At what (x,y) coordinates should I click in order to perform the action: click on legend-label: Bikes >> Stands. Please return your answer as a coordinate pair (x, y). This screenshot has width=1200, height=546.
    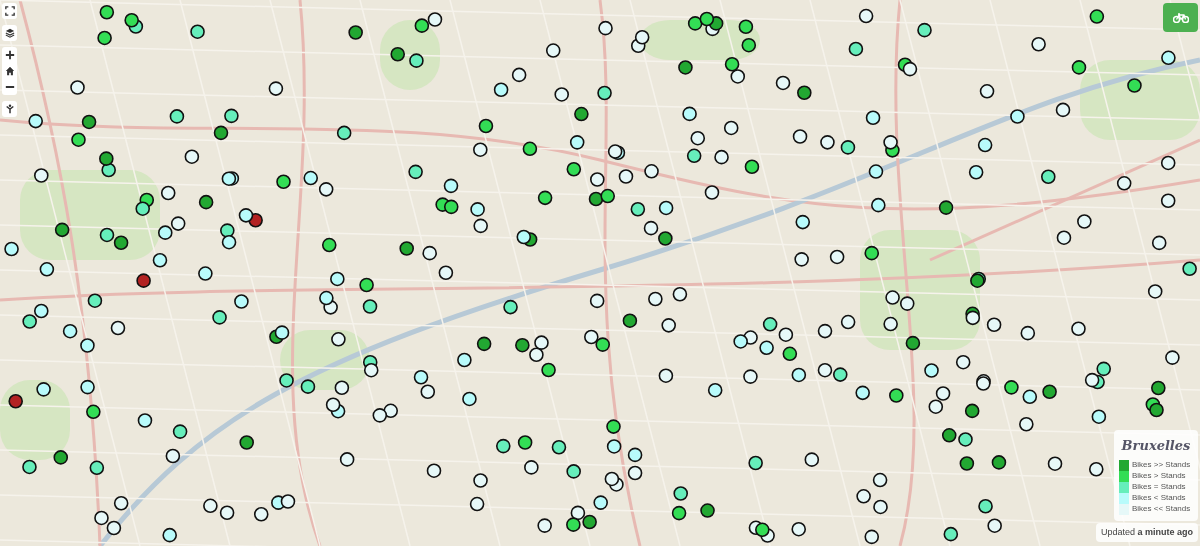
    Looking at the image, I should click on (1161, 465).